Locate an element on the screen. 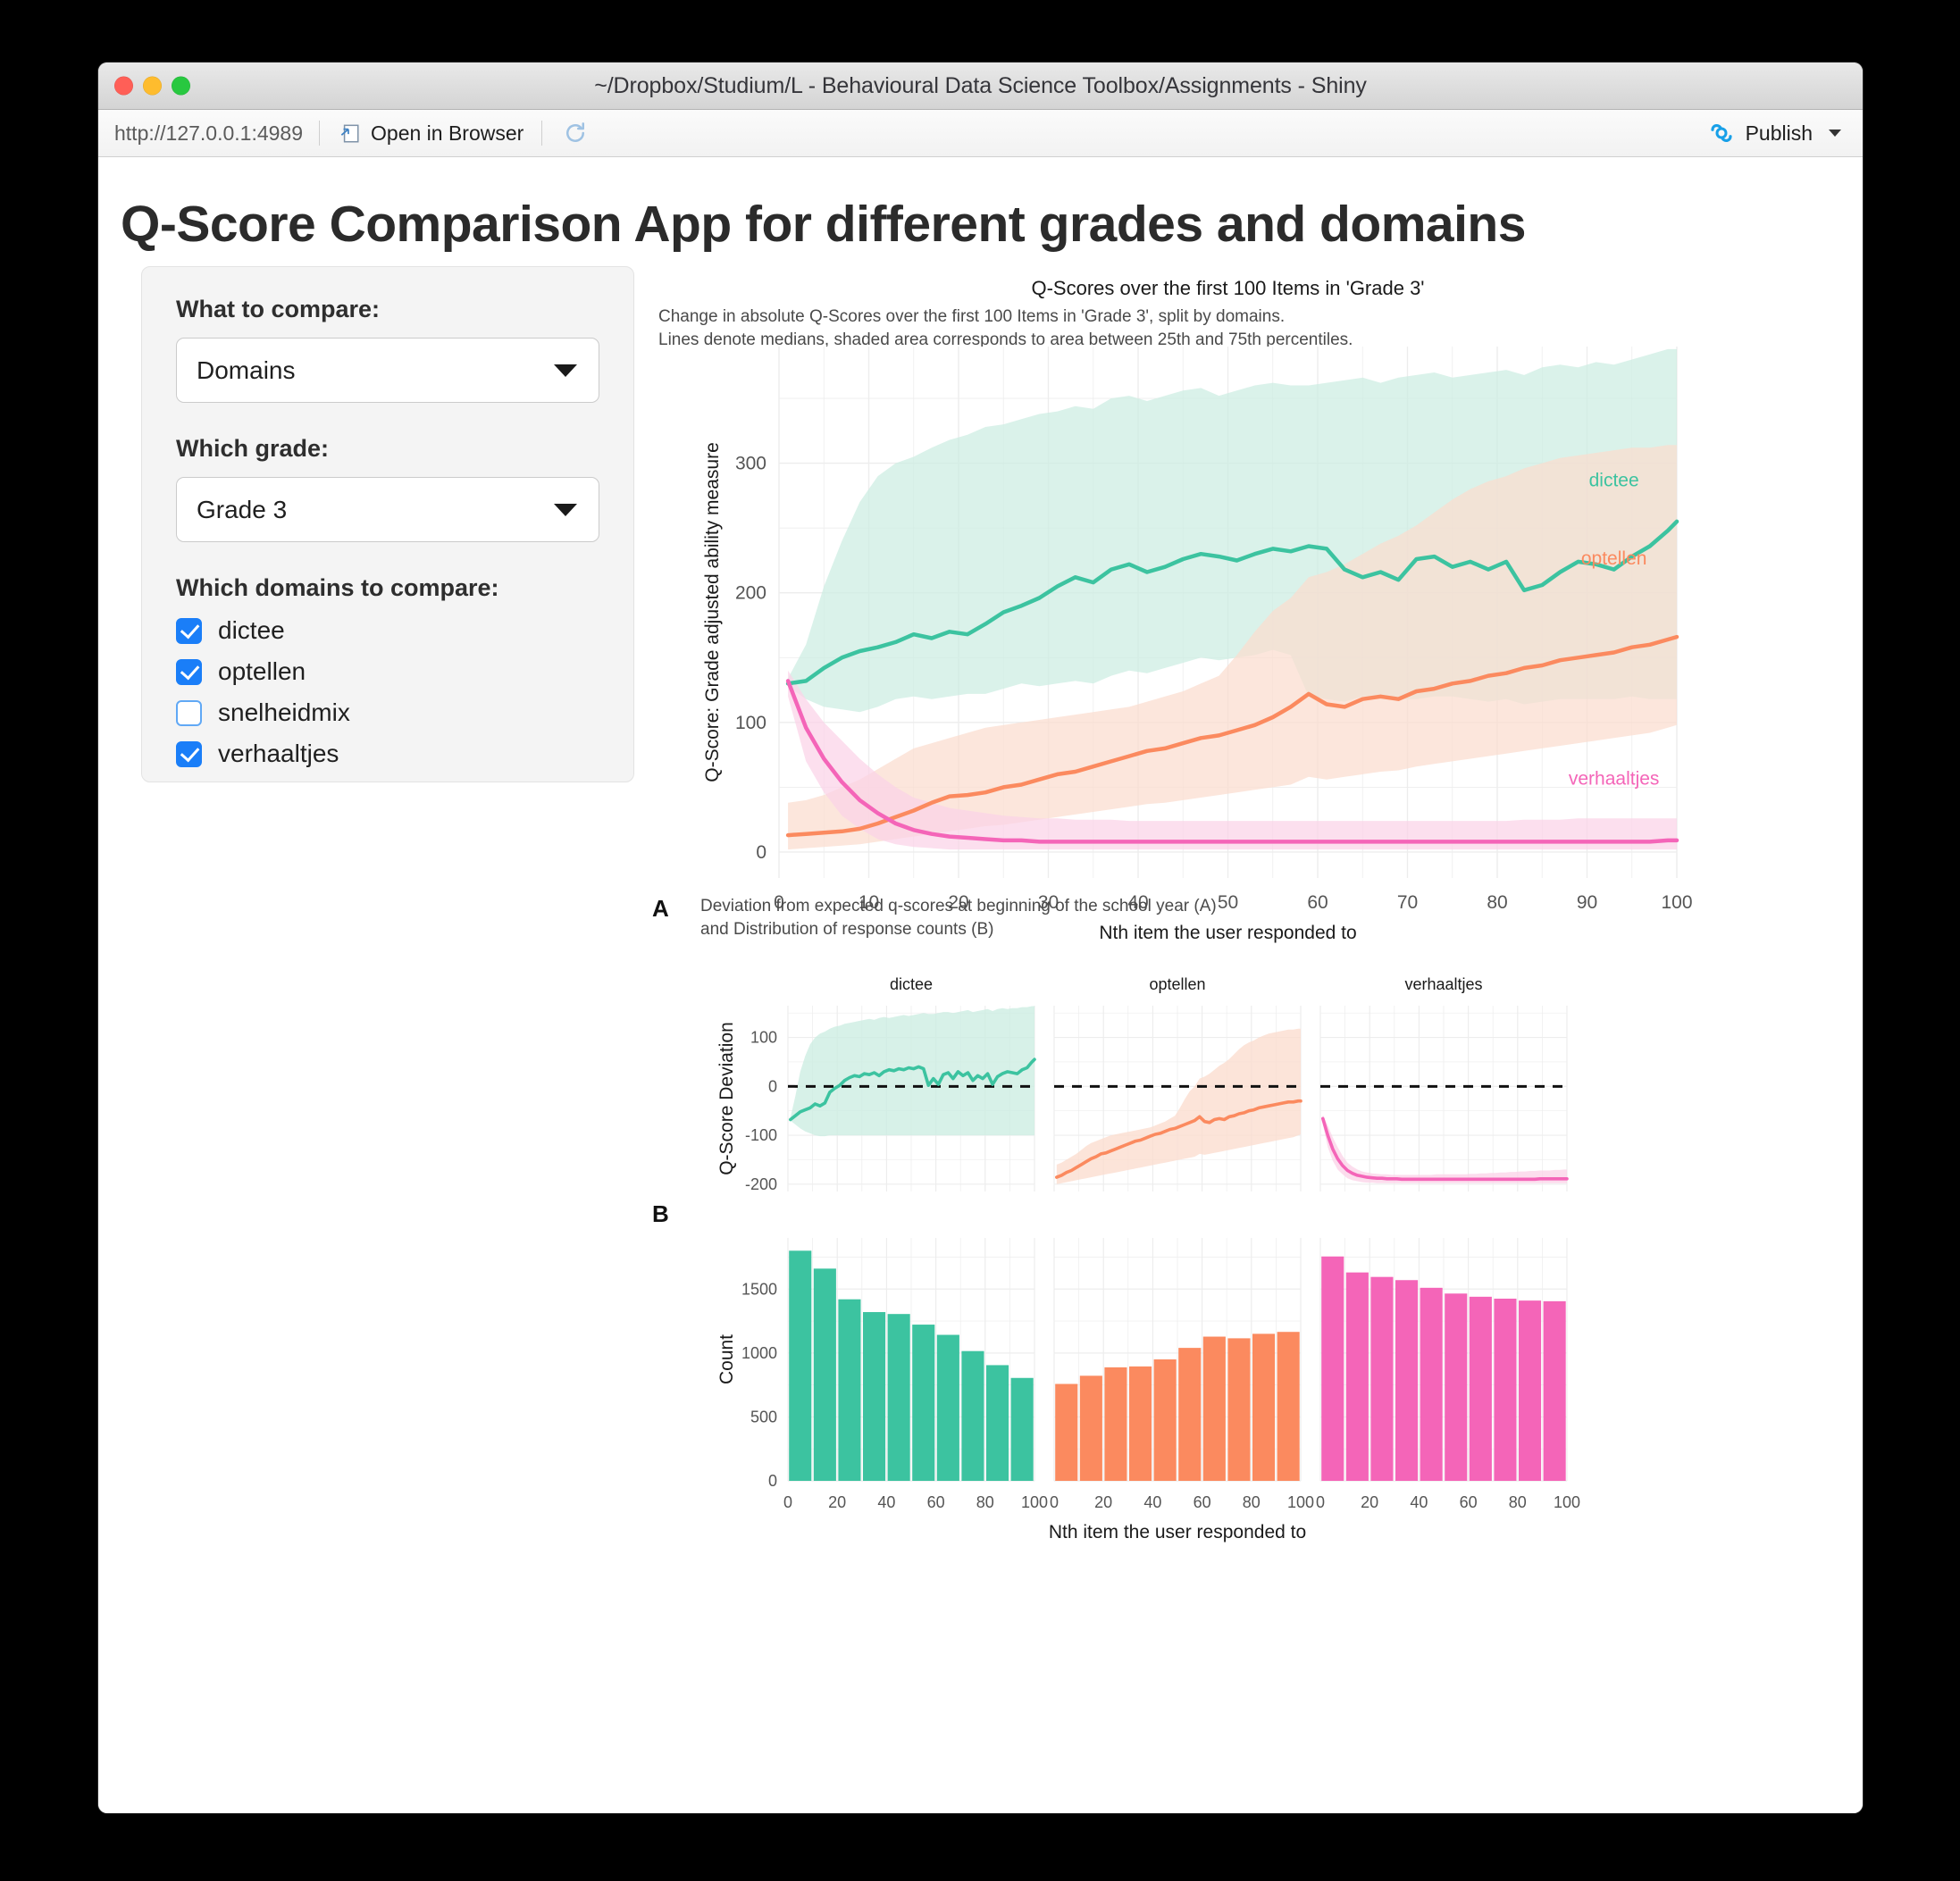 The width and height of the screenshot is (1960, 1881). refresh-icon is located at coordinates (575, 132).